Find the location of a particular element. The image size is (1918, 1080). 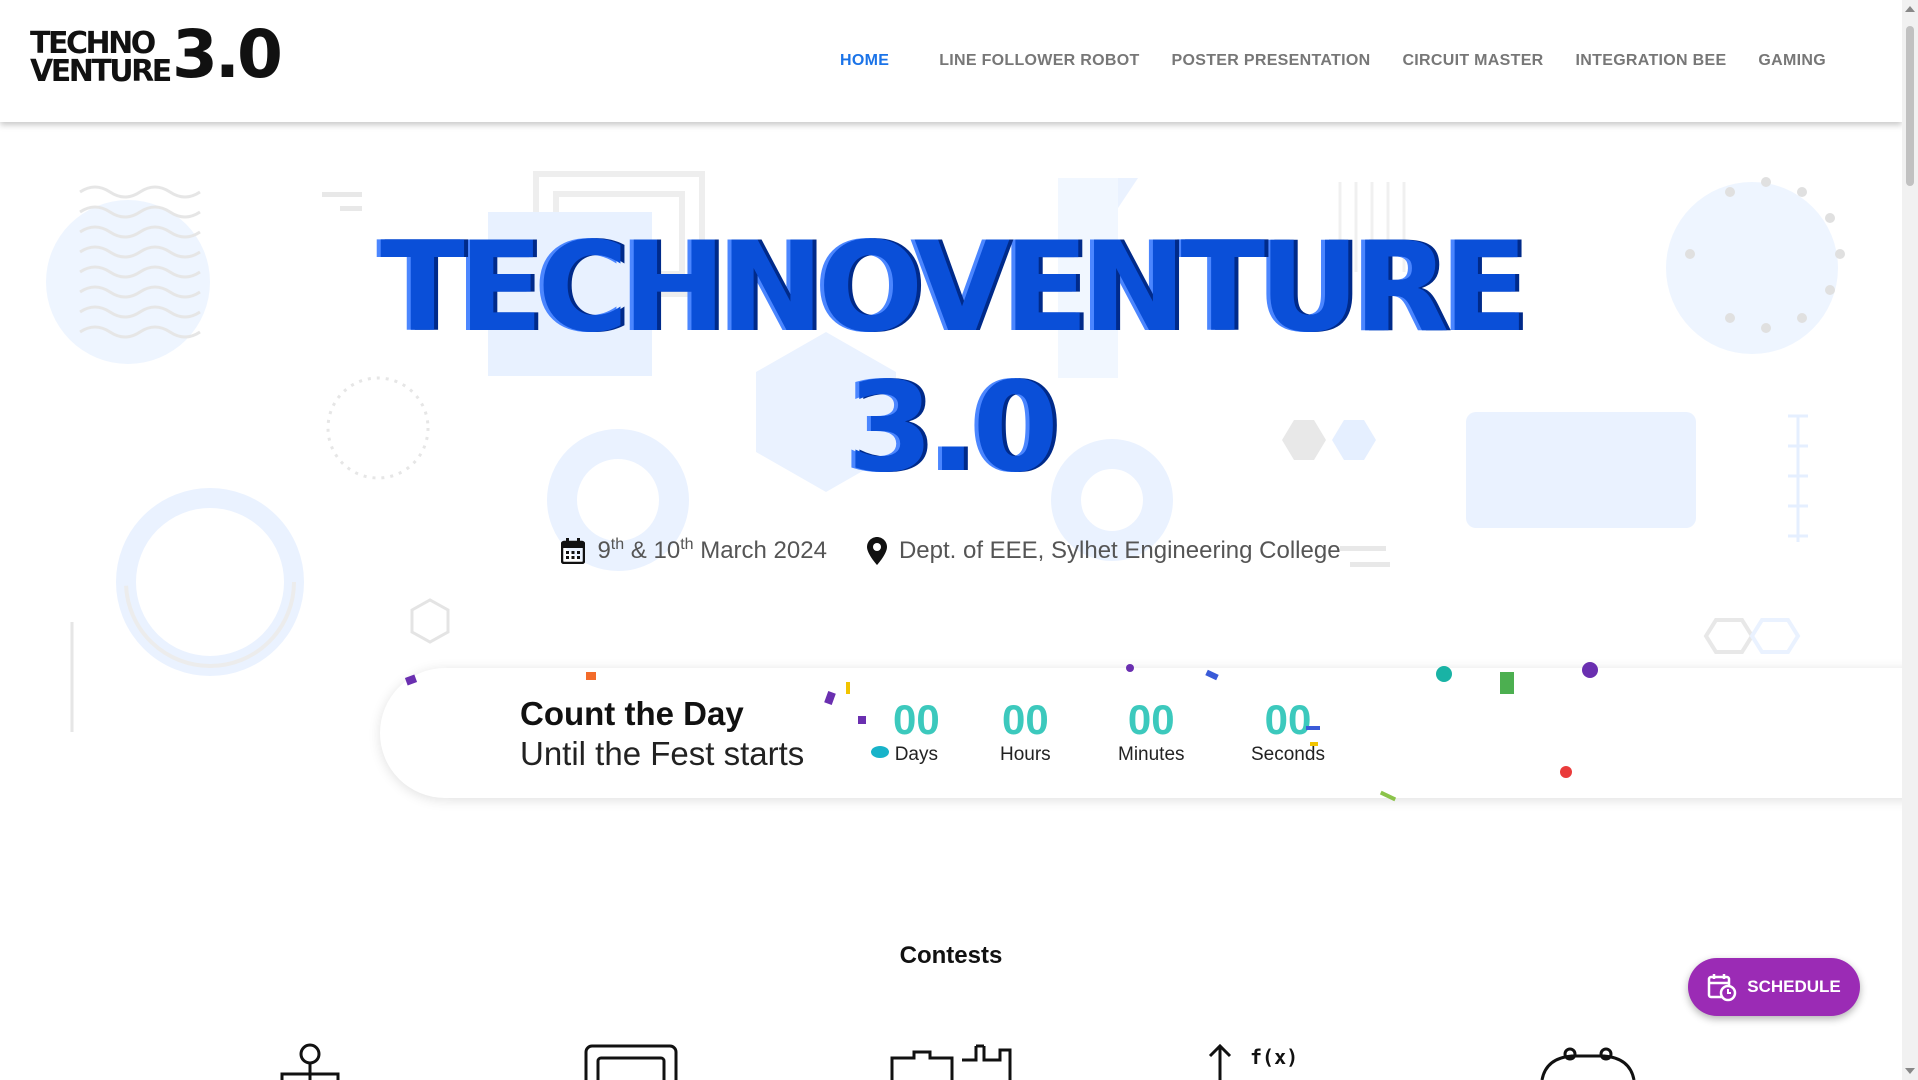

countdown-hours: 00 Hours is located at coordinates (1025, 731).